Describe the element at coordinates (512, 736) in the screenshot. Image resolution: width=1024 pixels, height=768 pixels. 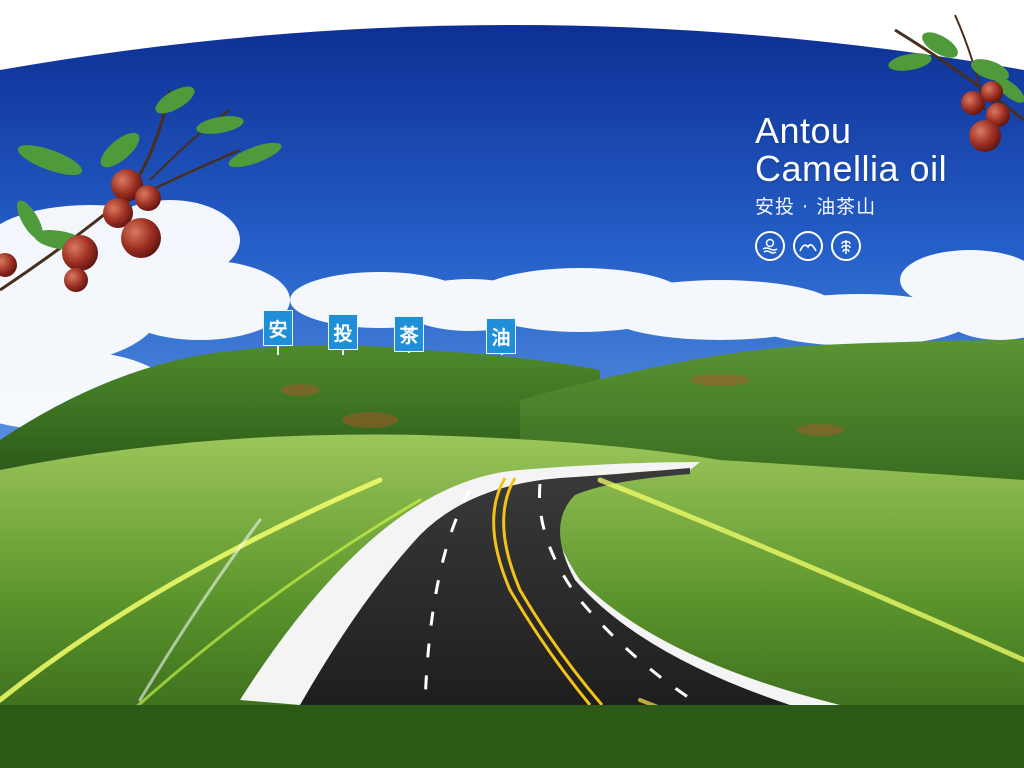
I see `foreground-grass` at that location.